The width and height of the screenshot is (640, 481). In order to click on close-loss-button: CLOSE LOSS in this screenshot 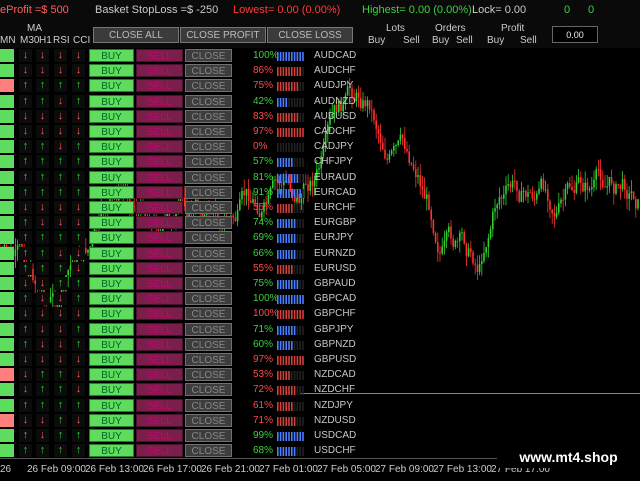, I will do `click(310, 35)`.